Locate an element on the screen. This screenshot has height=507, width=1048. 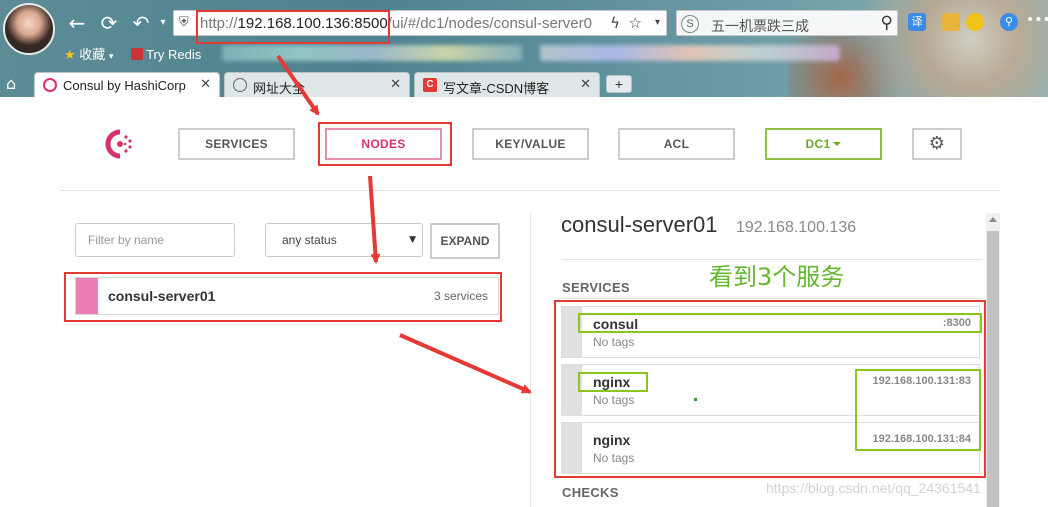
datacenter-dropdown: DC1 is located at coordinates (823, 144).